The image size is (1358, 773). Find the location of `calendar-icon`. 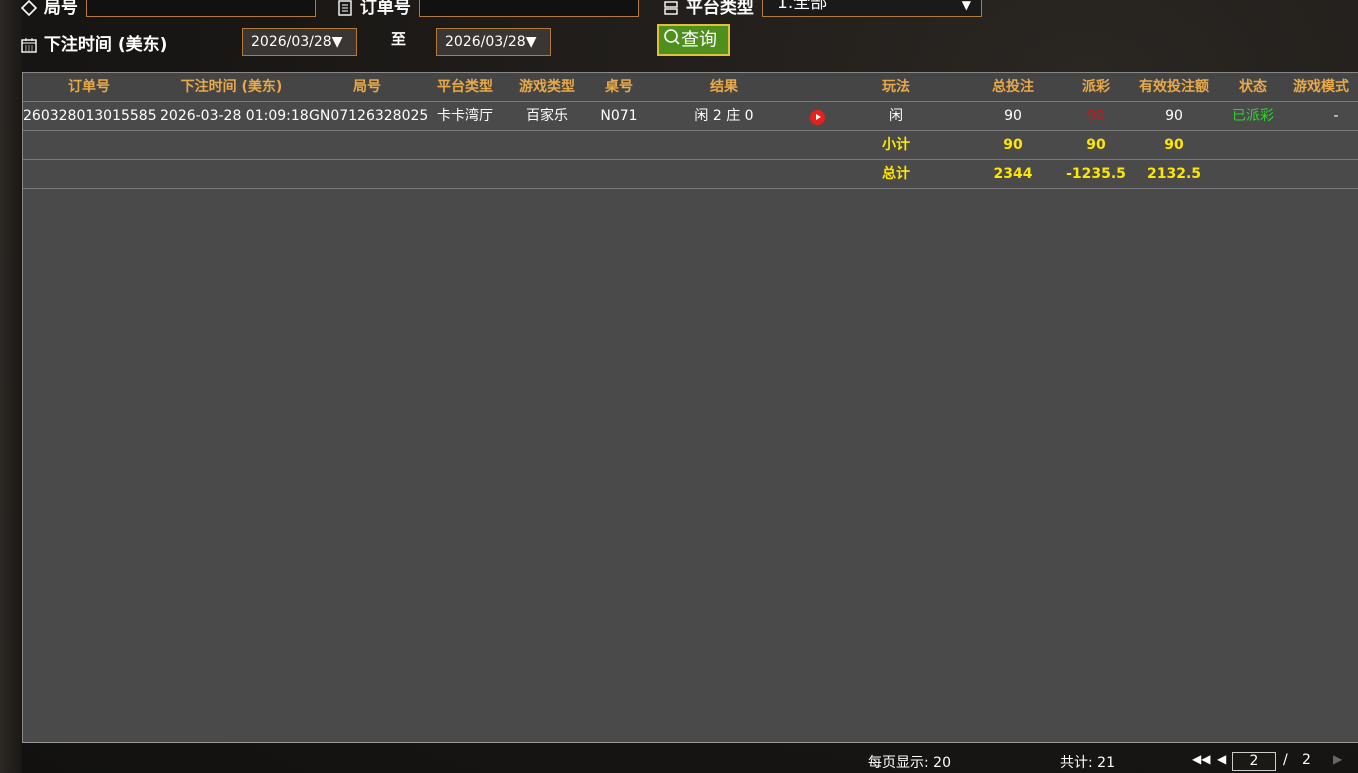

calendar-icon is located at coordinates (29, 45).